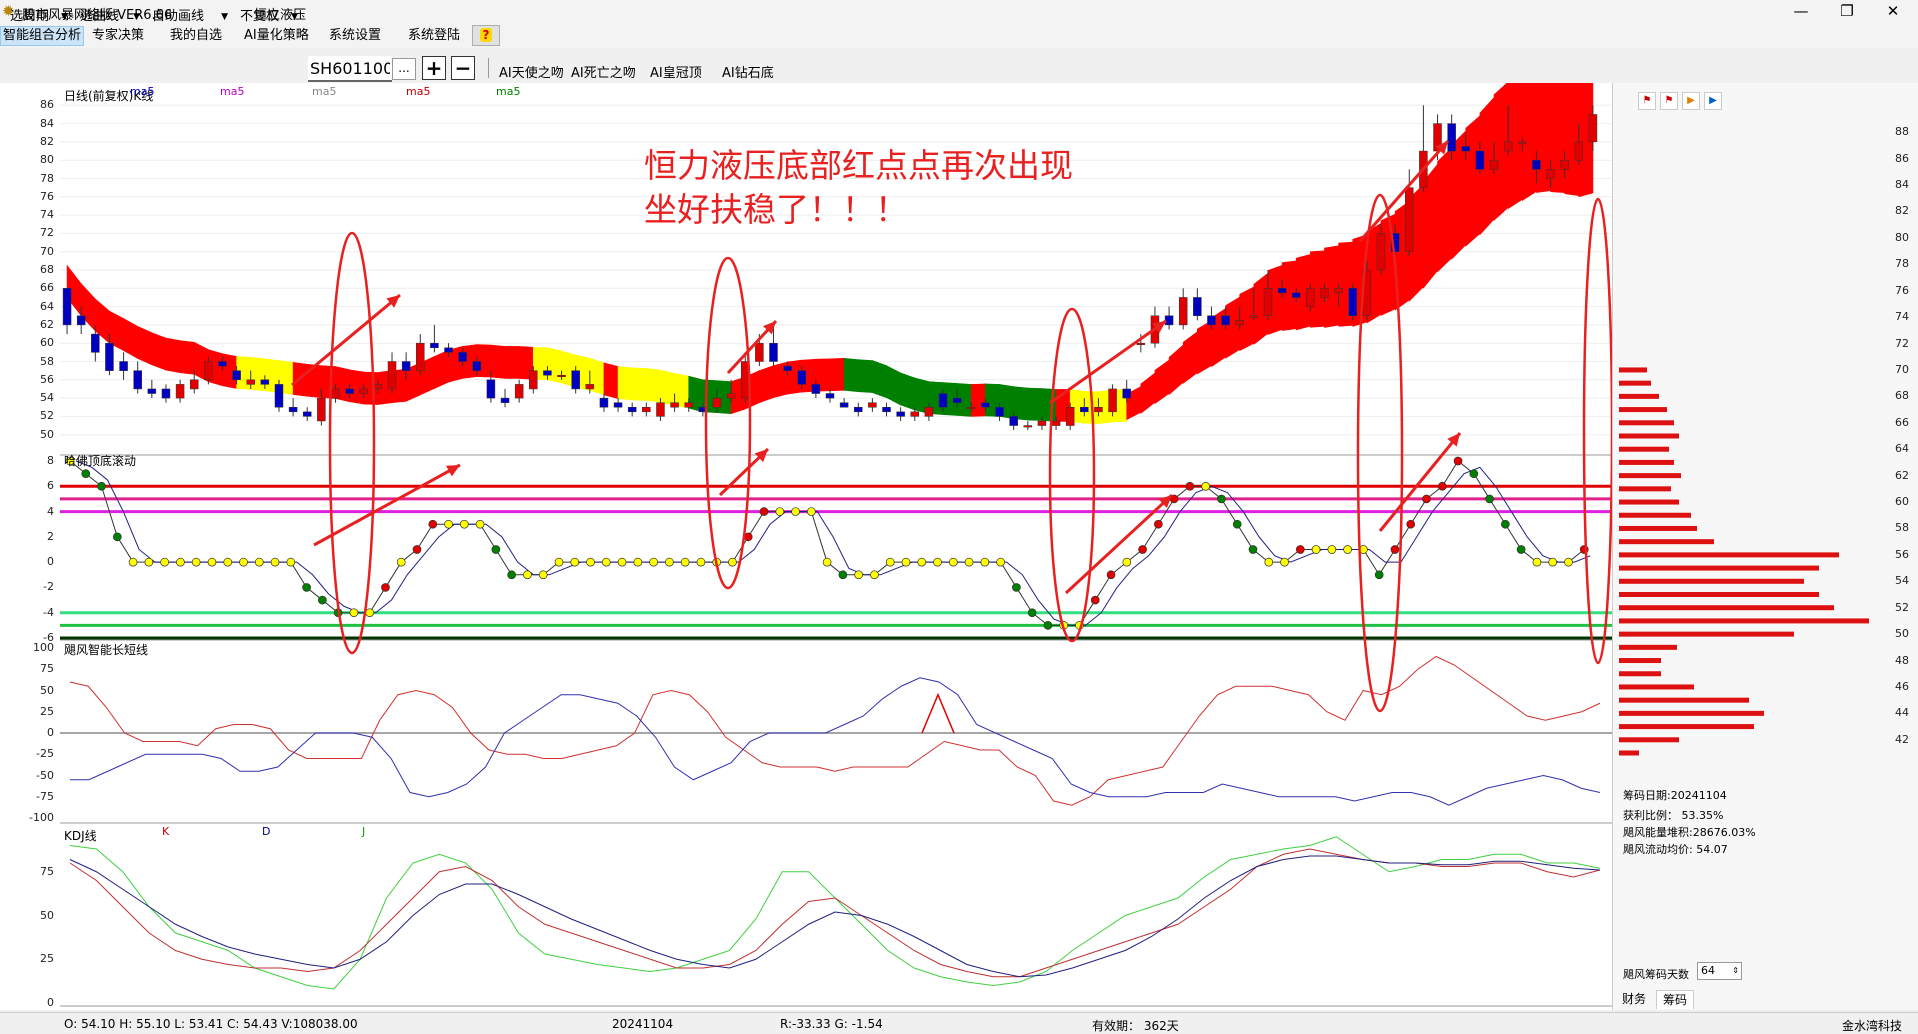  Describe the element at coordinates (355, 36) in the screenshot. I see `menu-system-settings: 系统设置` at that location.